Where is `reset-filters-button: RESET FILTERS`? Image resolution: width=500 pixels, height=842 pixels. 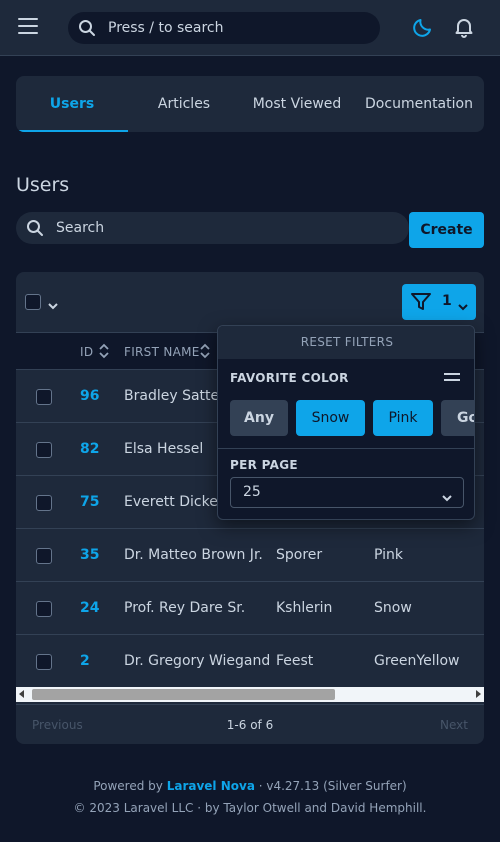
reset-filters-button: RESET FILTERS is located at coordinates (346, 342).